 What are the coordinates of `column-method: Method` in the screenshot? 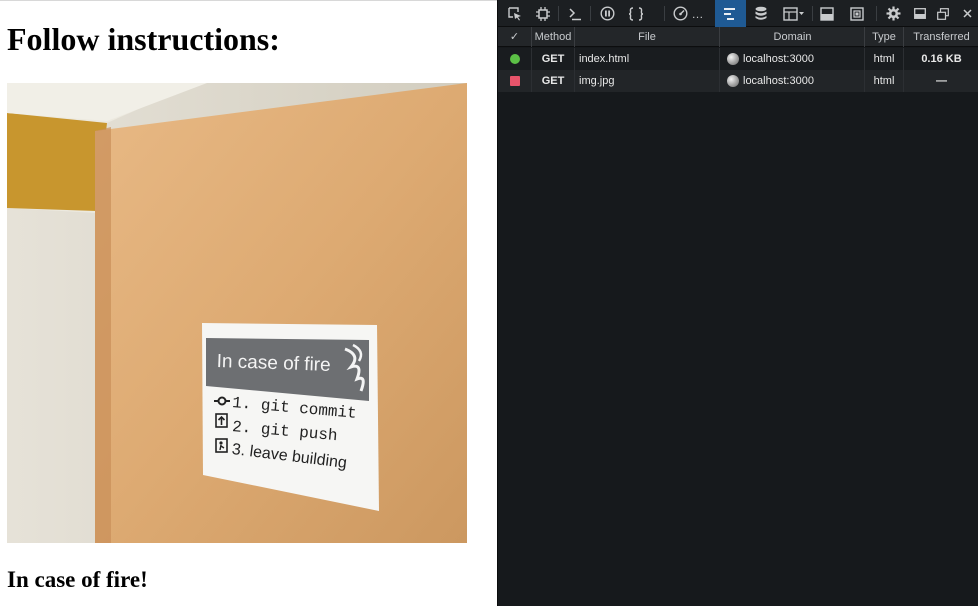 It's located at (553, 37).